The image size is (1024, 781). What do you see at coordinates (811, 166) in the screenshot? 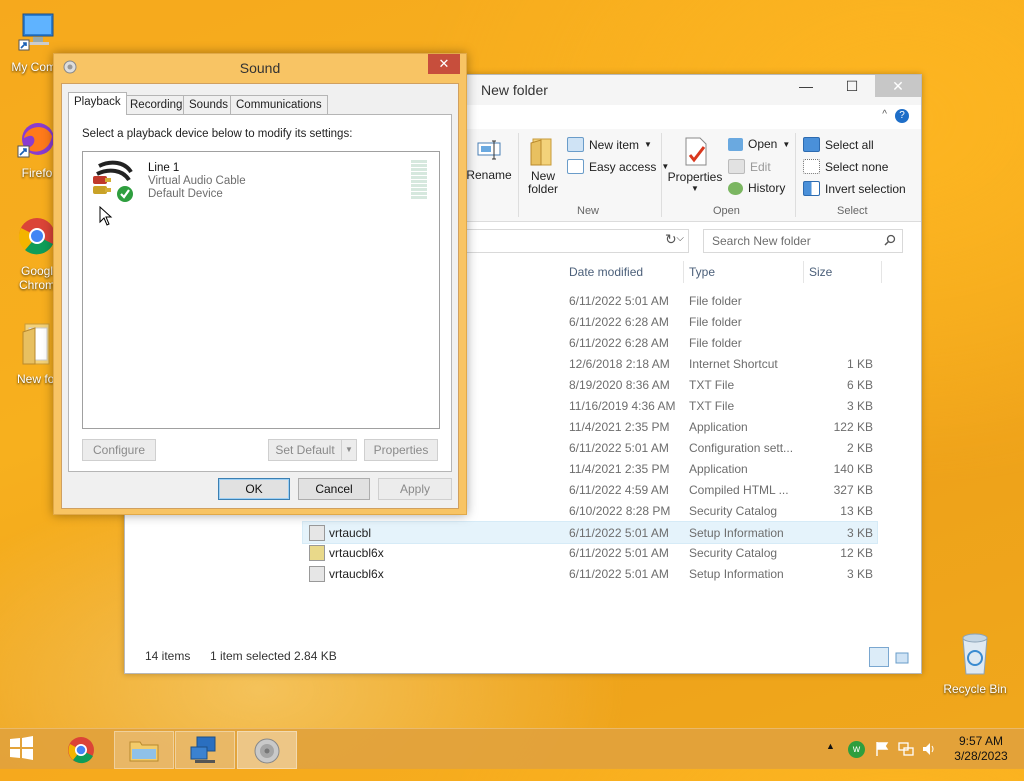
I see `select-none-icon` at bounding box center [811, 166].